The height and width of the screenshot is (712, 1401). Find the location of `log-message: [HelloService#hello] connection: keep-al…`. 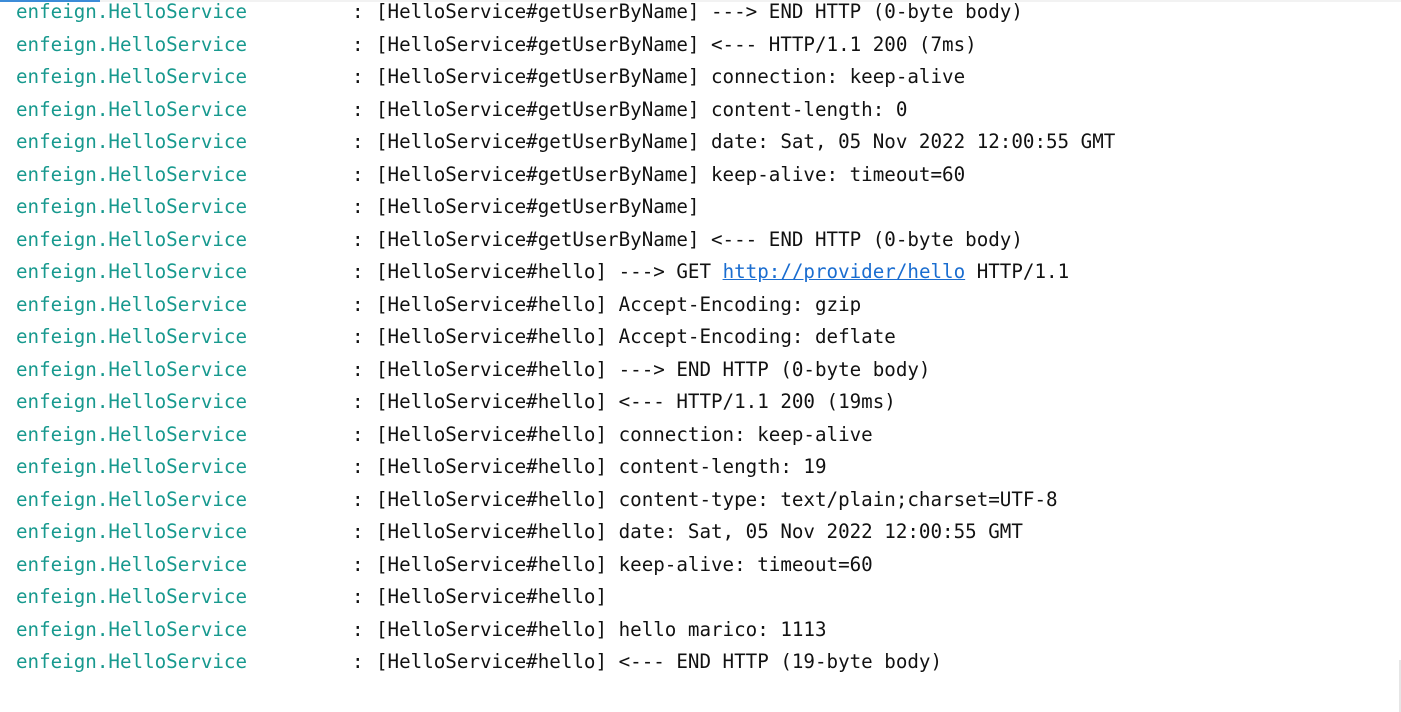

log-message: [HelloService#hello] connection: keep-al… is located at coordinates (624, 434).